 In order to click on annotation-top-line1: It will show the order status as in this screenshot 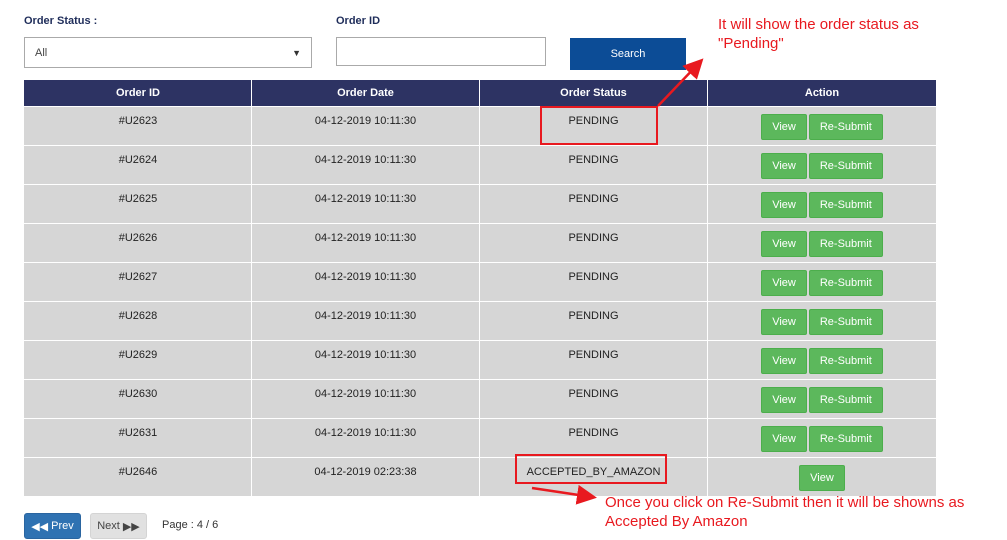, I will do `click(818, 24)`.